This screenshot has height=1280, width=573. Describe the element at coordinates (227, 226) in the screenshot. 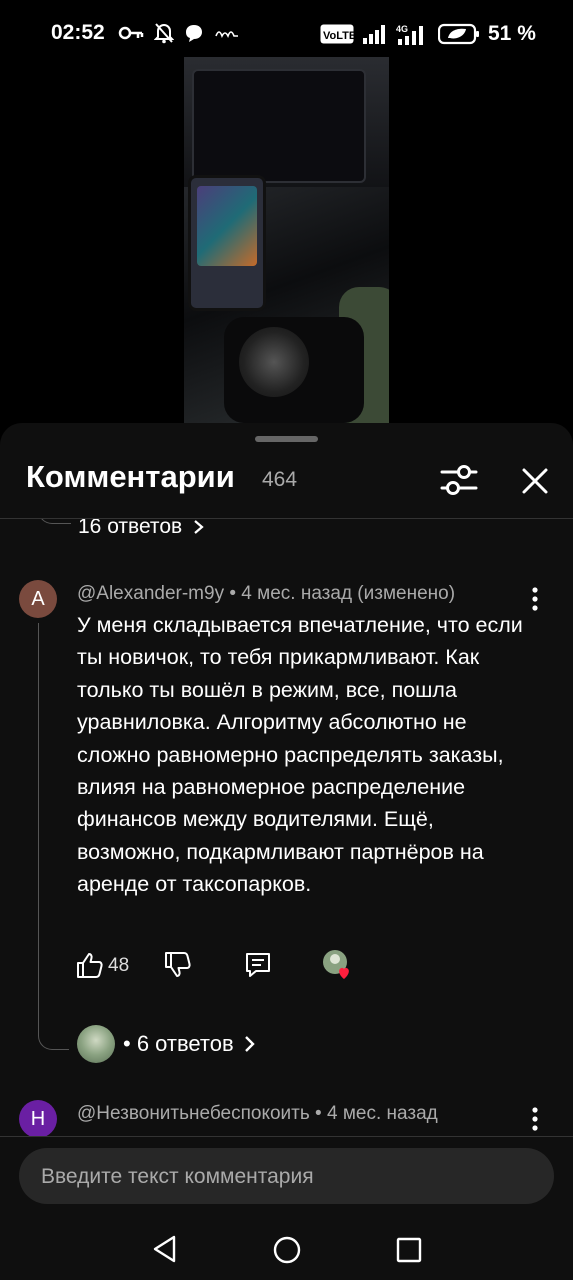

I see `video-phone-map-shape` at that location.